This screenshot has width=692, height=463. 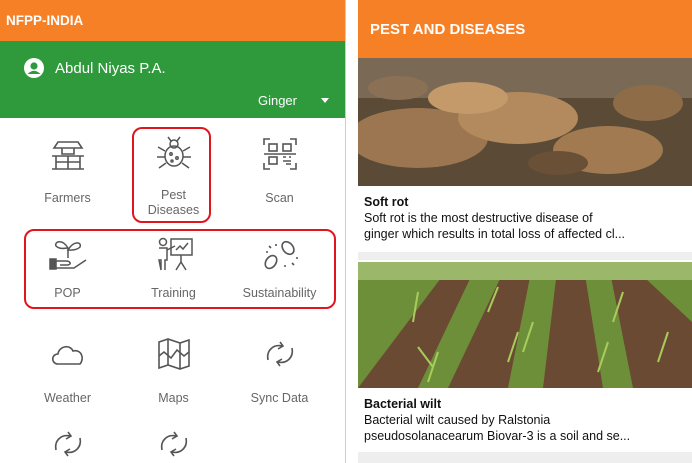 I want to click on panel-divider, so click(x=352, y=231).